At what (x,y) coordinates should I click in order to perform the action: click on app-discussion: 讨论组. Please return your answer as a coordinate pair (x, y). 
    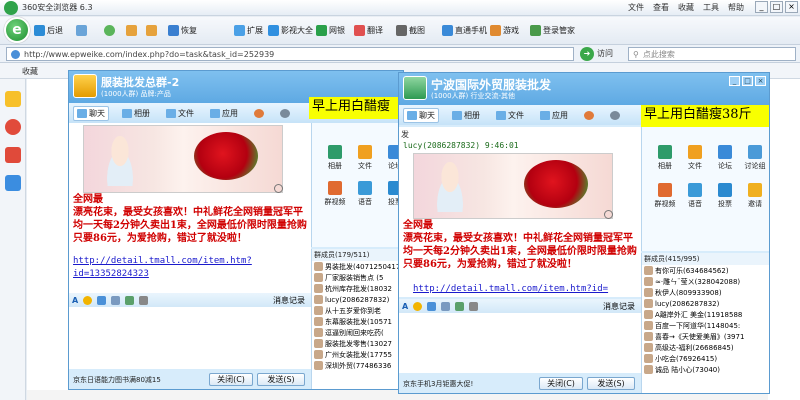
    Looking at the image, I should click on (752, 158).